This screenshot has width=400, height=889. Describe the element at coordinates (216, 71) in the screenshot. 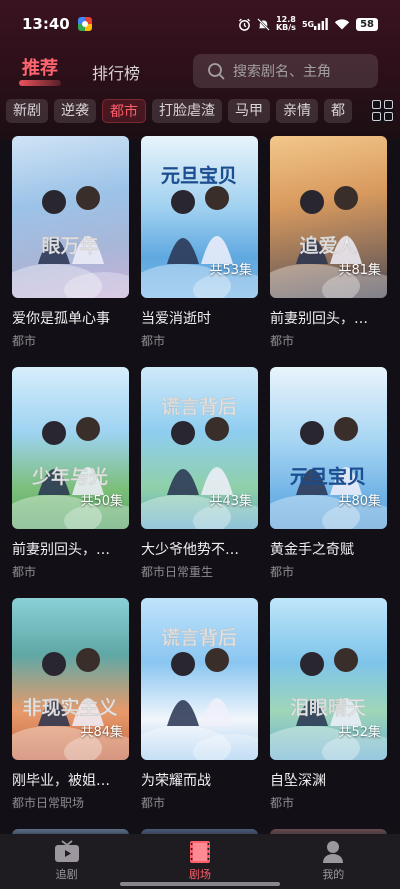

I see `search-icon` at that location.